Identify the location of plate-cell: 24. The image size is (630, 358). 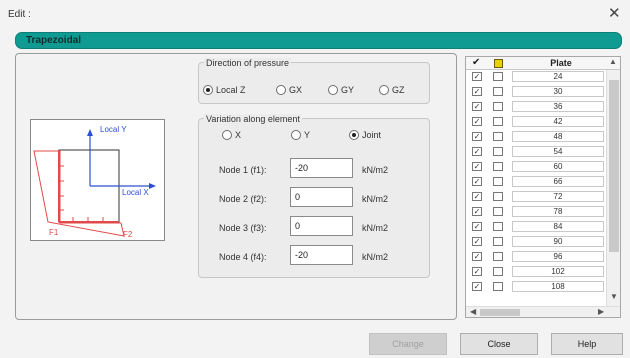
(558, 76).